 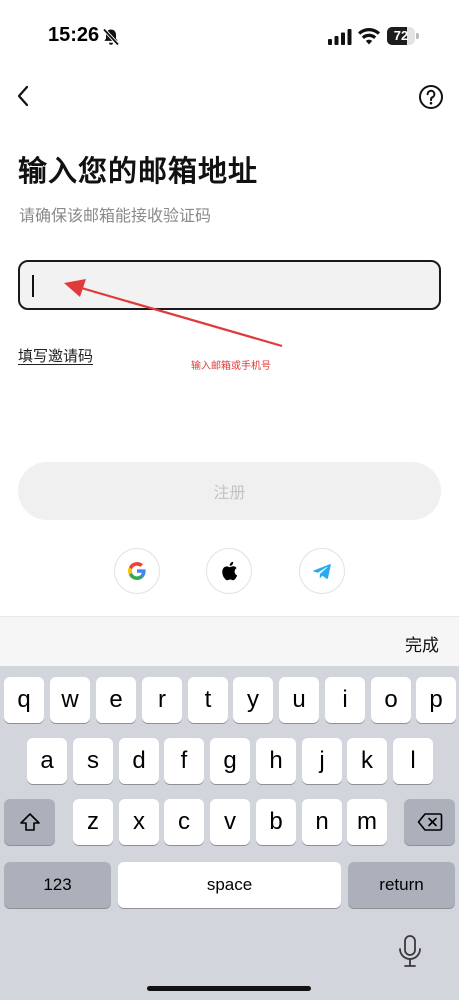 I want to click on google-login-button, so click(x=137, y=571).